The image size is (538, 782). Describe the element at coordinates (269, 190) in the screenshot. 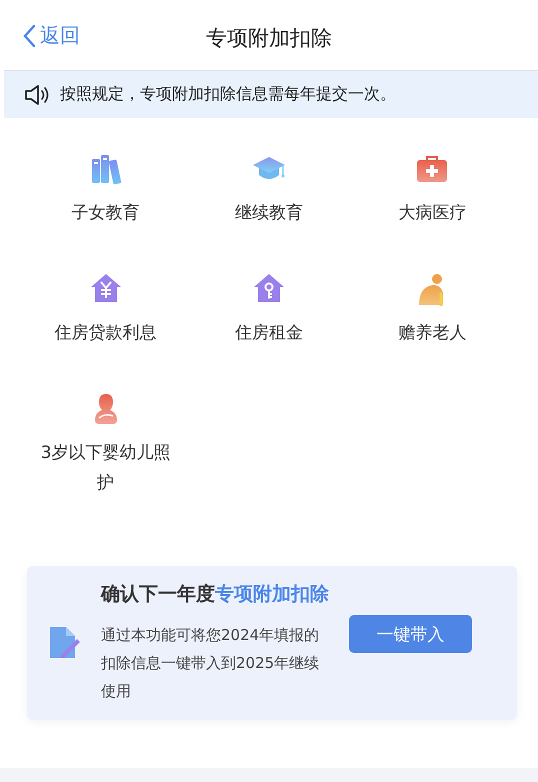

I see `deduction-category: 继续教育` at that location.